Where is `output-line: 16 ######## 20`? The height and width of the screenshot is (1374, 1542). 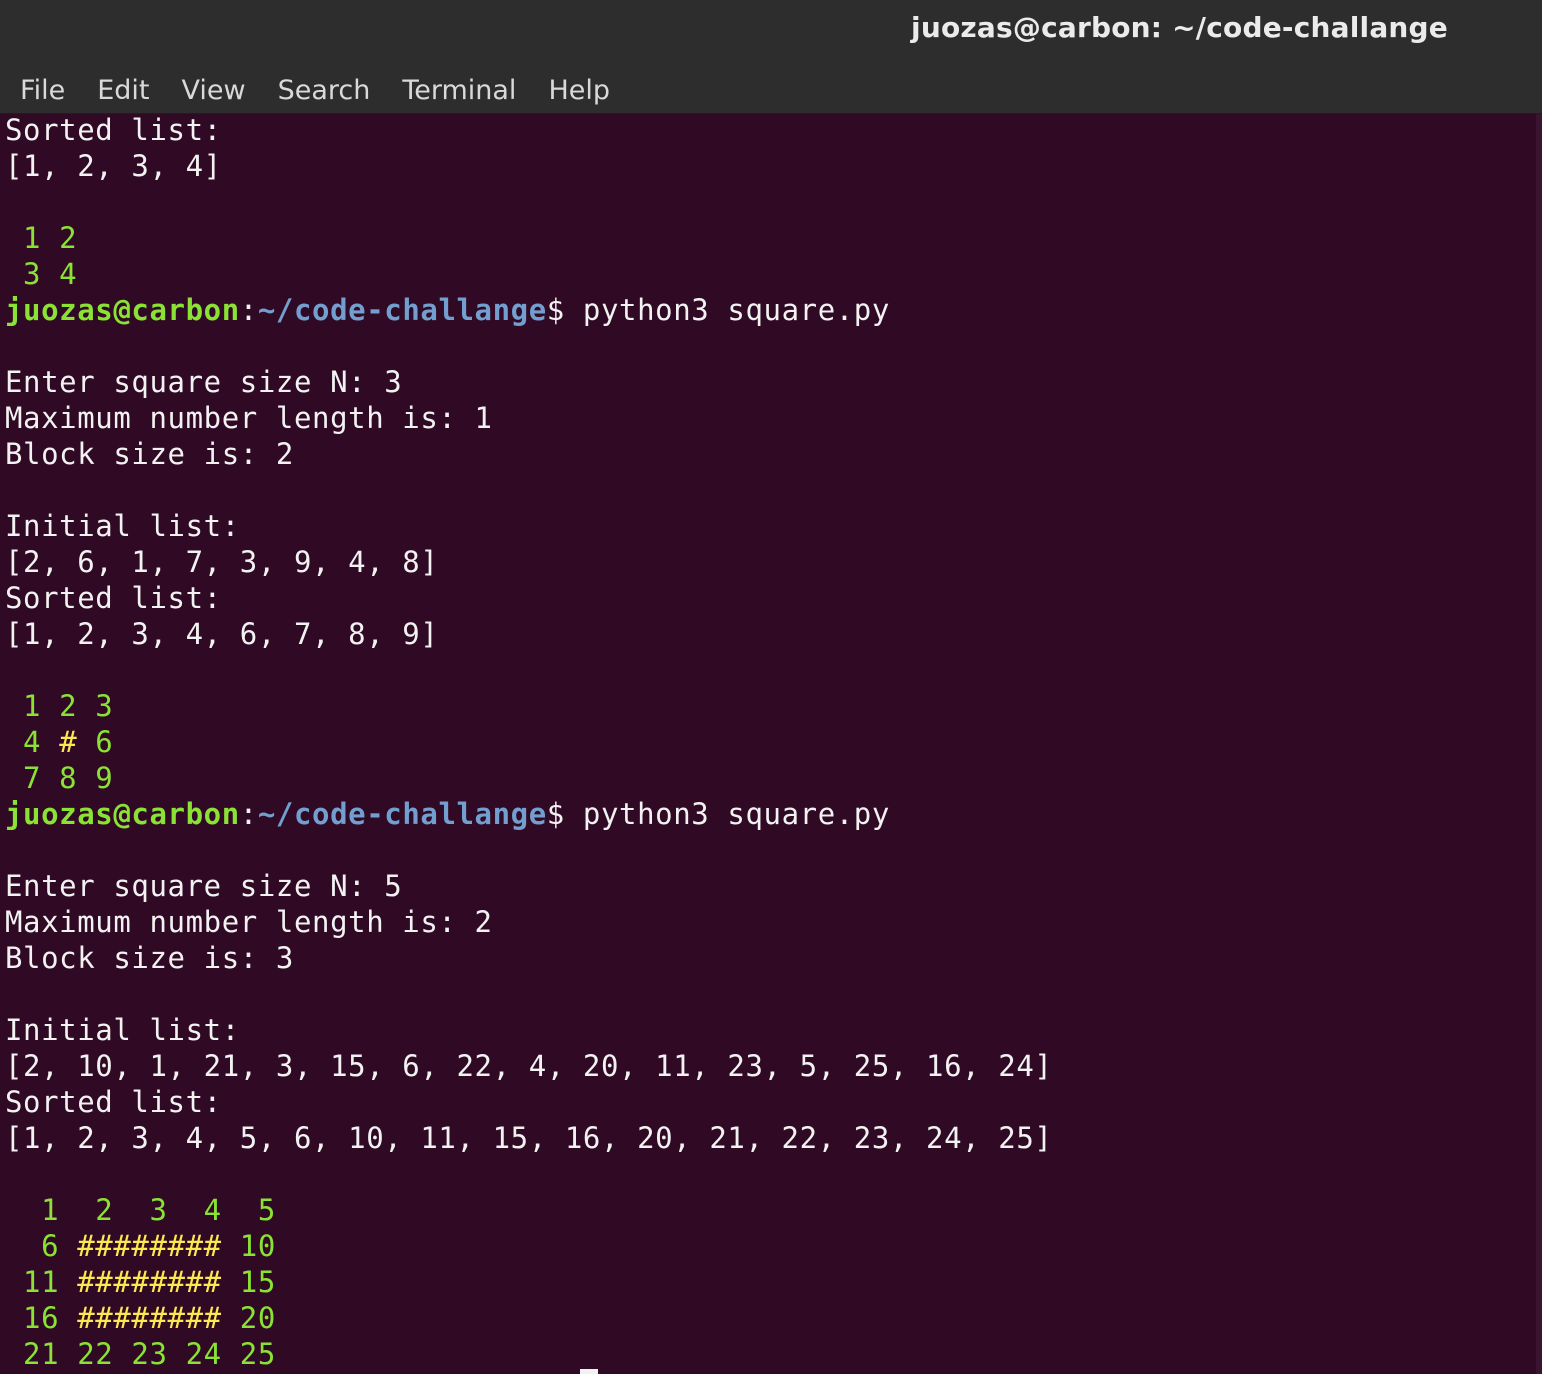 output-line: 16 ######## 20 is located at coordinates (140, 1318).